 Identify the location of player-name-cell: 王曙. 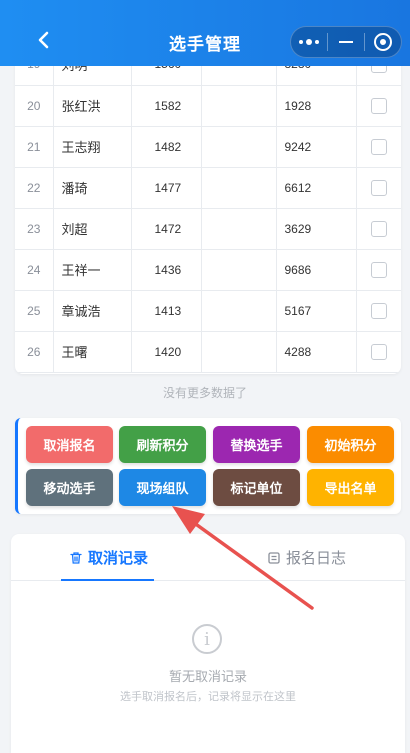
(91, 352).